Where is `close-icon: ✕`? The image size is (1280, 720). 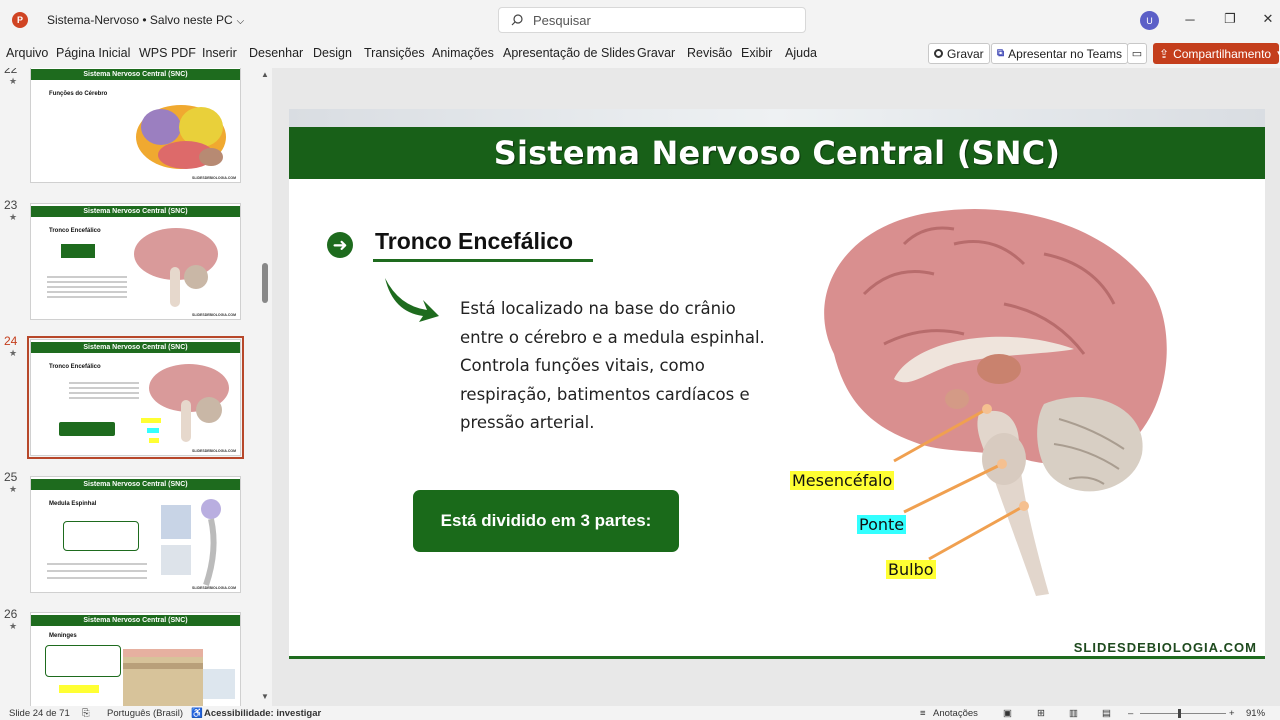 close-icon: ✕ is located at coordinates (1268, 19).